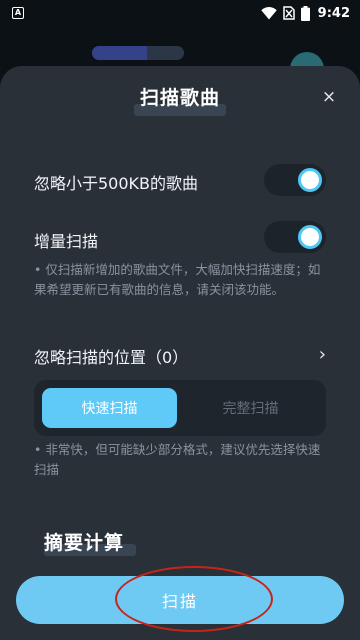 This screenshot has height=640, width=360. I want to click on close-icon: ×, so click(329, 97).